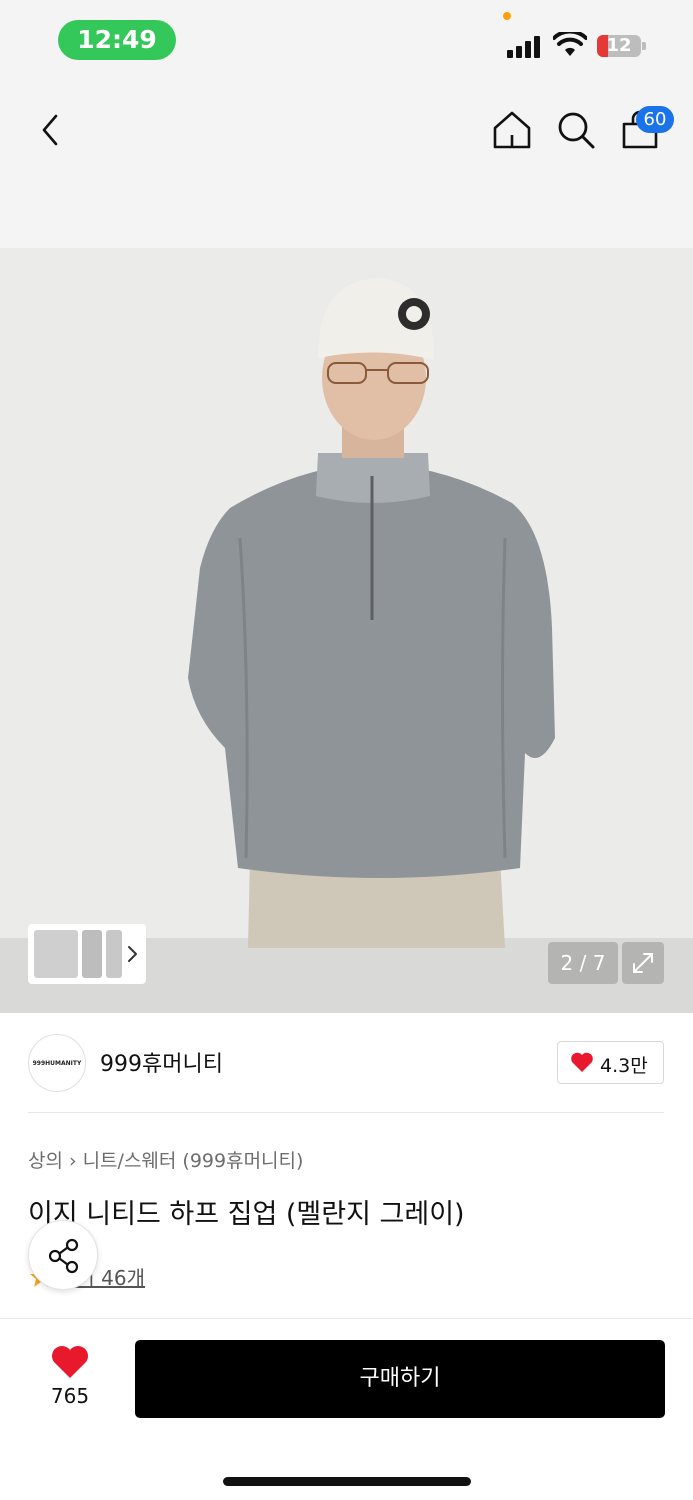 The image size is (693, 1500). I want to click on search-icon, so click(576, 130).